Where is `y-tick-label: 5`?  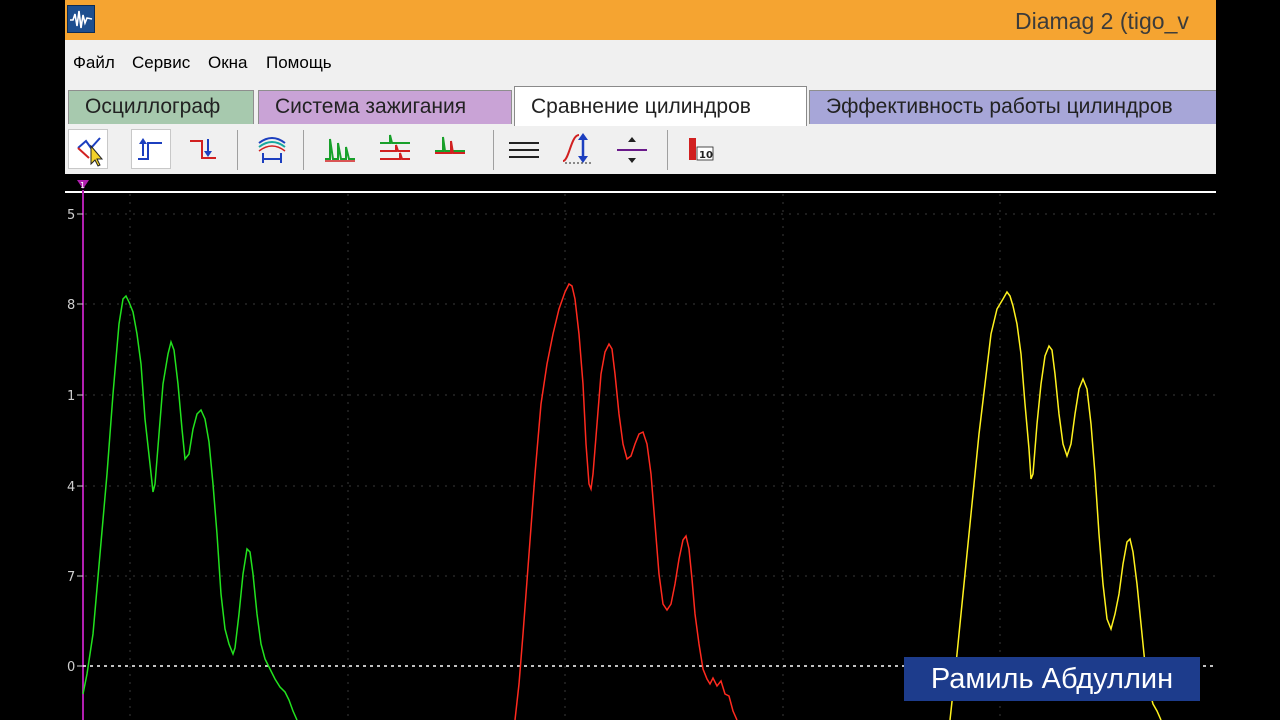
y-tick-label: 5 is located at coordinates (71, 215).